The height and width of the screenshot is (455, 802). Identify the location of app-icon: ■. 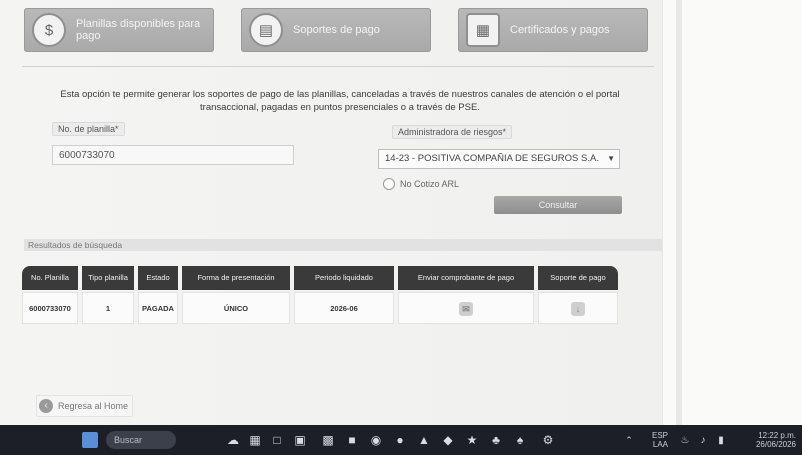
(352, 440).